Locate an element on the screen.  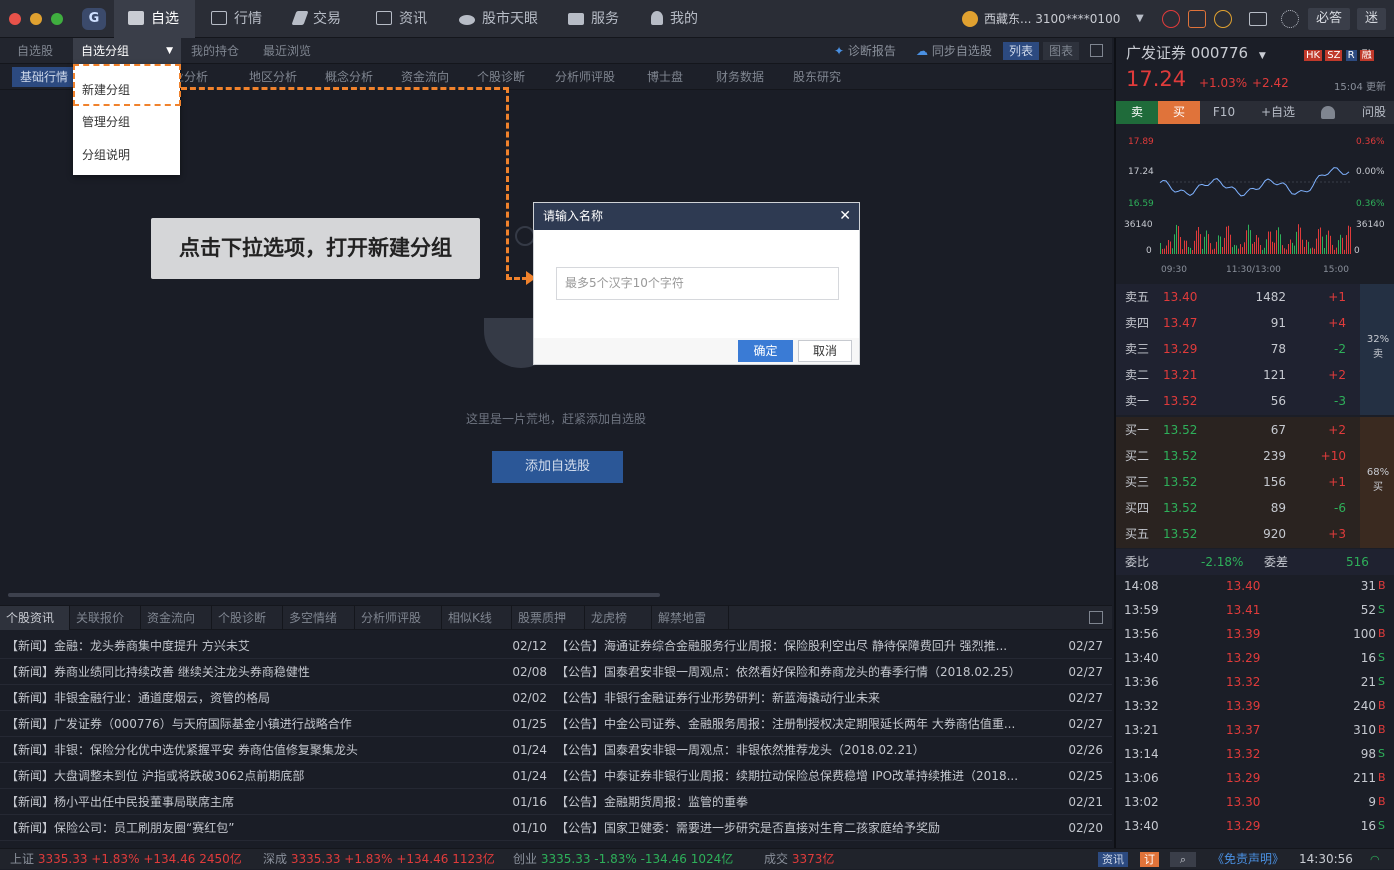
window-maximize-button is located at coordinates (57, 19).